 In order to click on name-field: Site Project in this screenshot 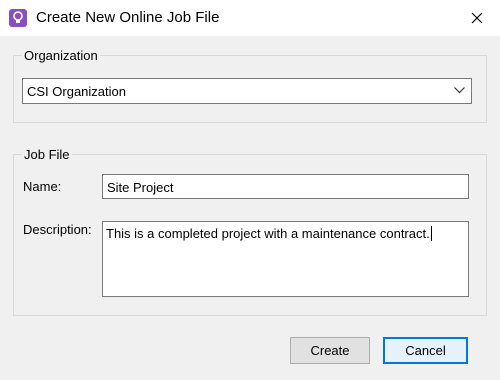, I will do `click(285, 186)`.